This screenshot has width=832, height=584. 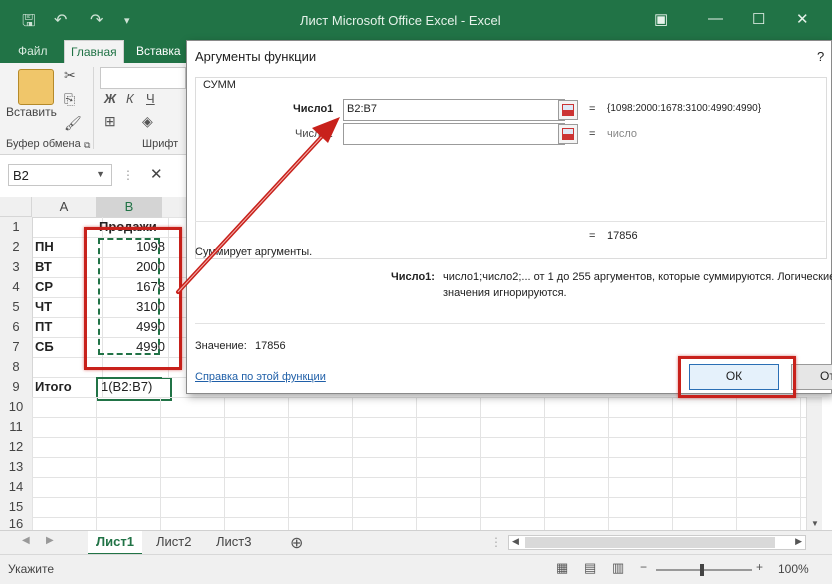 I want to click on column-header-b: B, so click(x=129, y=207).